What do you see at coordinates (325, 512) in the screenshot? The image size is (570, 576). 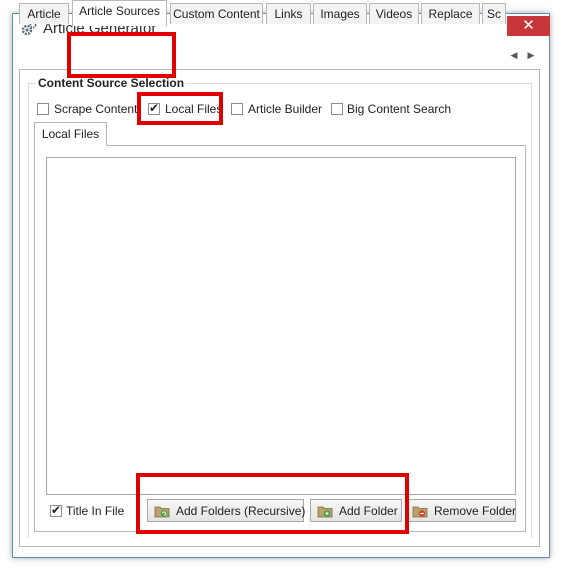 I see `folder-add-icon` at bounding box center [325, 512].